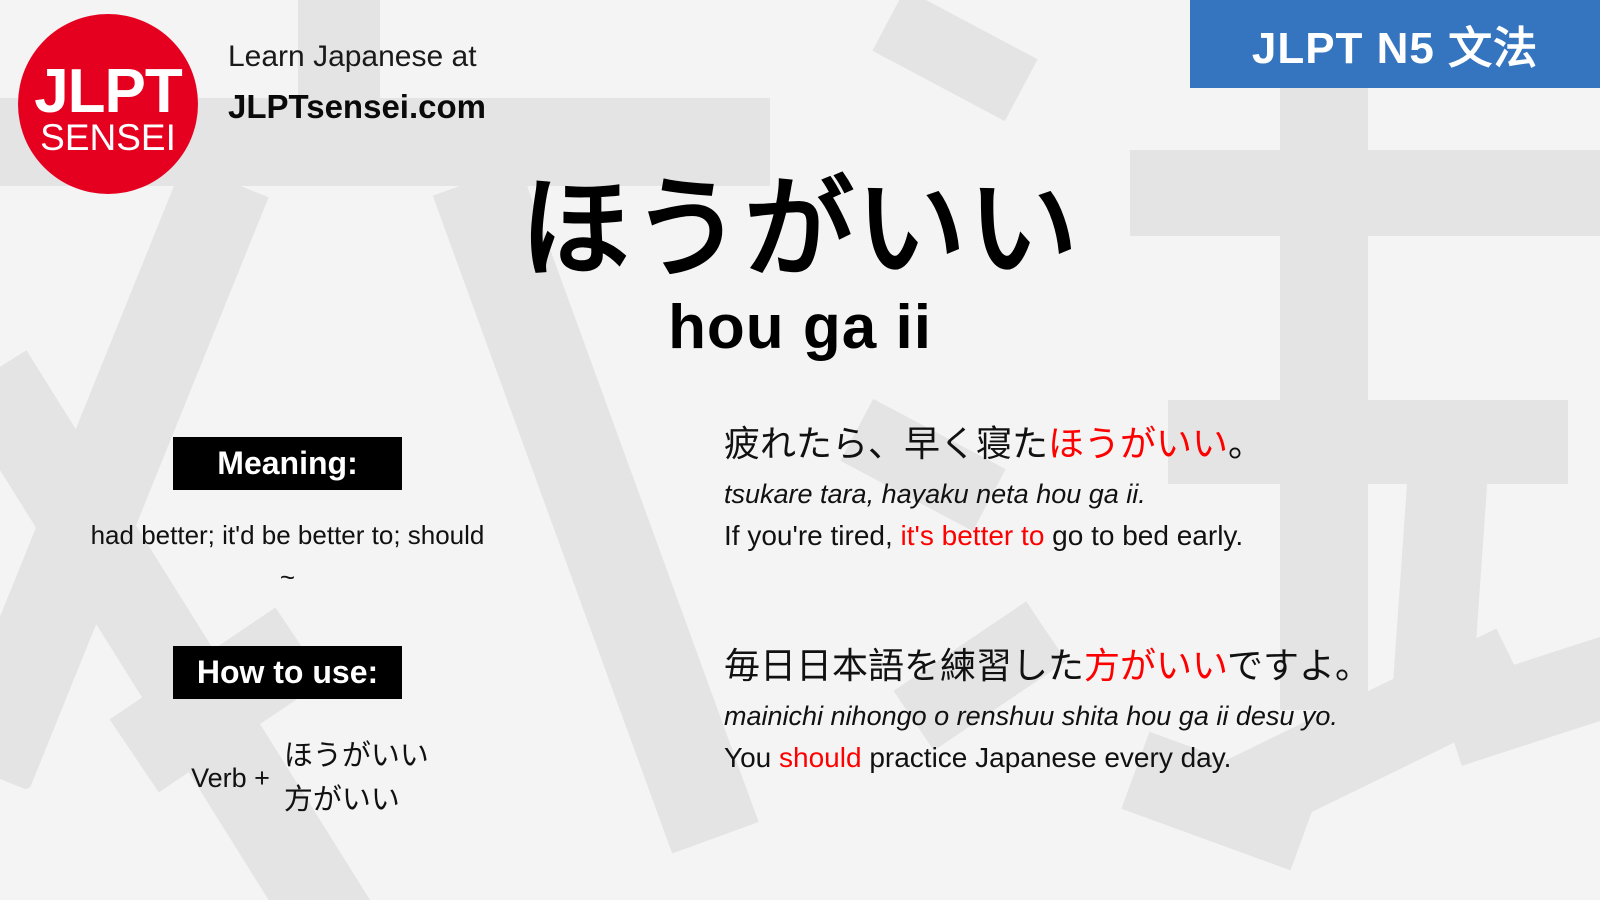 Image resolution: width=1600 pixels, height=900 pixels. Describe the element at coordinates (352, 56) in the screenshot. I see `tagline: Learn Japanese at` at that location.